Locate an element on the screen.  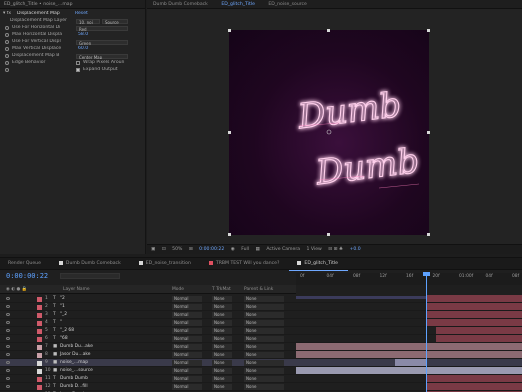
resolution-select: Full is located at coordinates (245, 249).